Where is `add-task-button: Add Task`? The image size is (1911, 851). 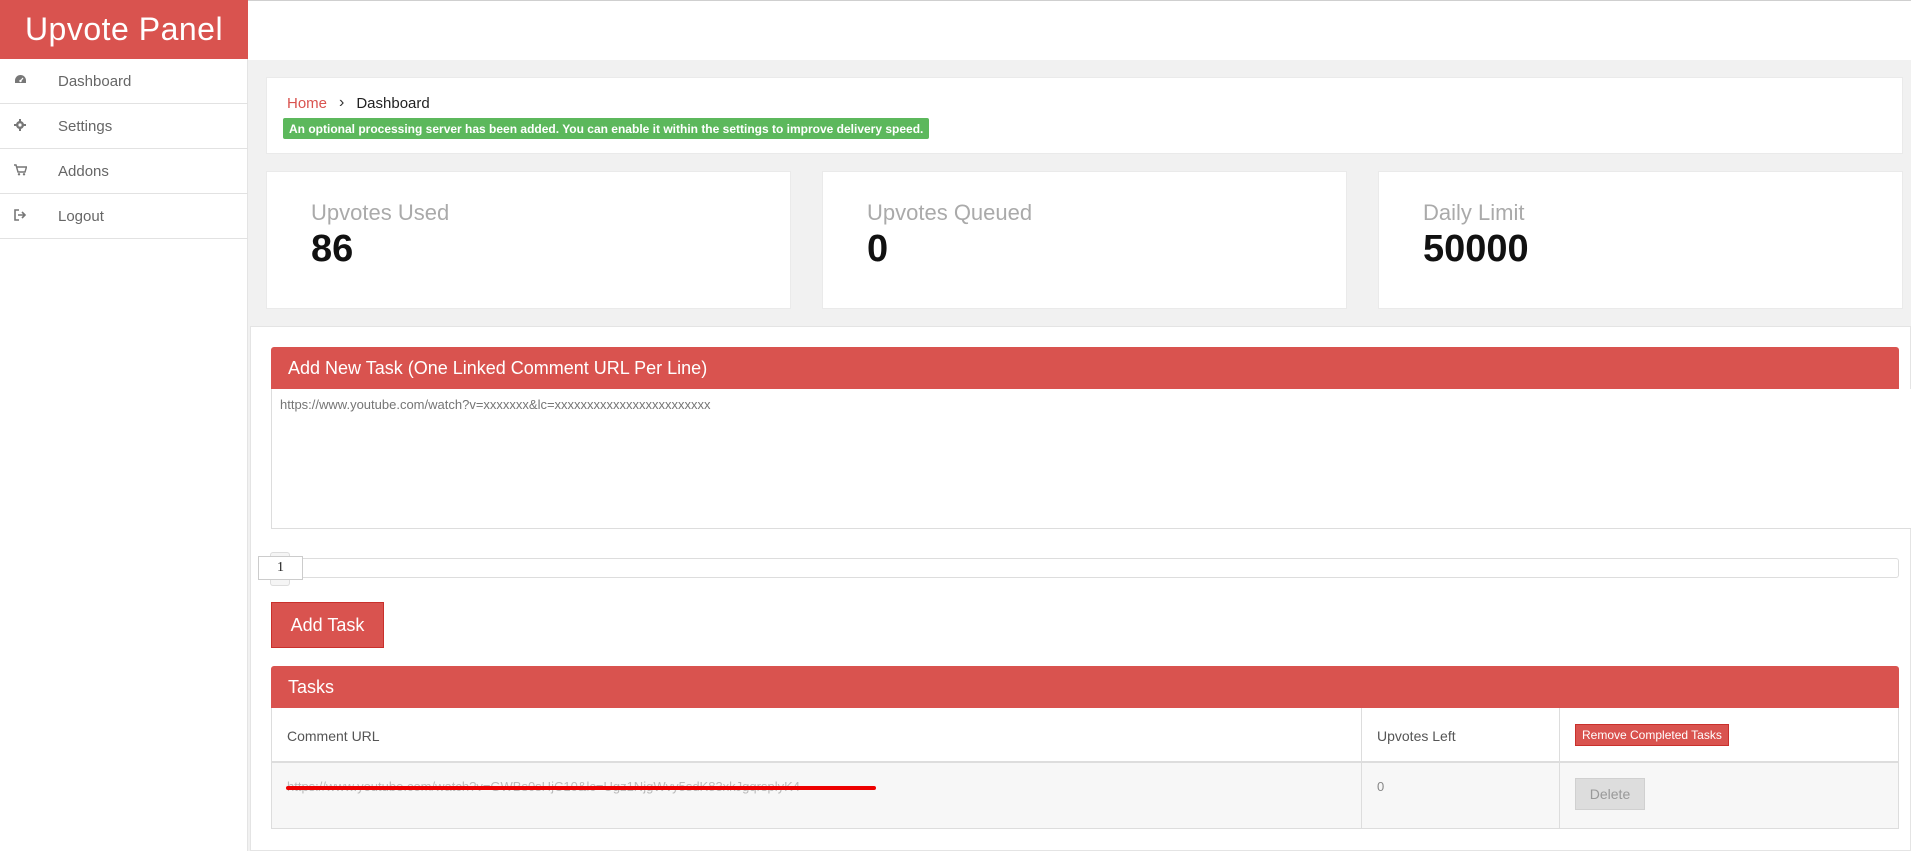 add-task-button: Add Task is located at coordinates (327, 625).